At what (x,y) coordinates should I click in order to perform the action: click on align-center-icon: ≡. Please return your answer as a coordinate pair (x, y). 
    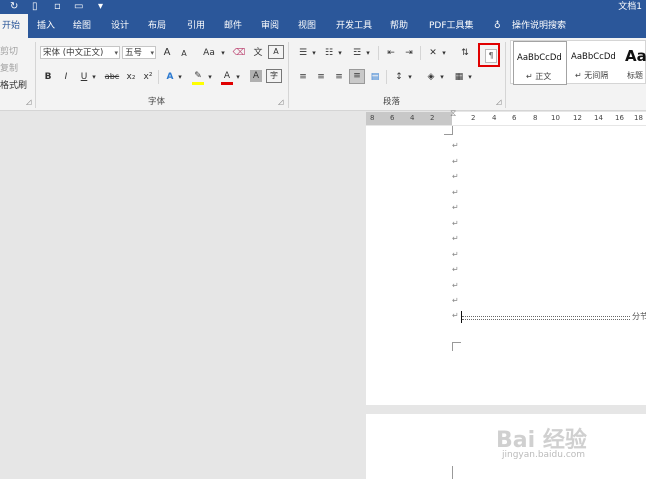
    Looking at the image, I should click on (321, 77).